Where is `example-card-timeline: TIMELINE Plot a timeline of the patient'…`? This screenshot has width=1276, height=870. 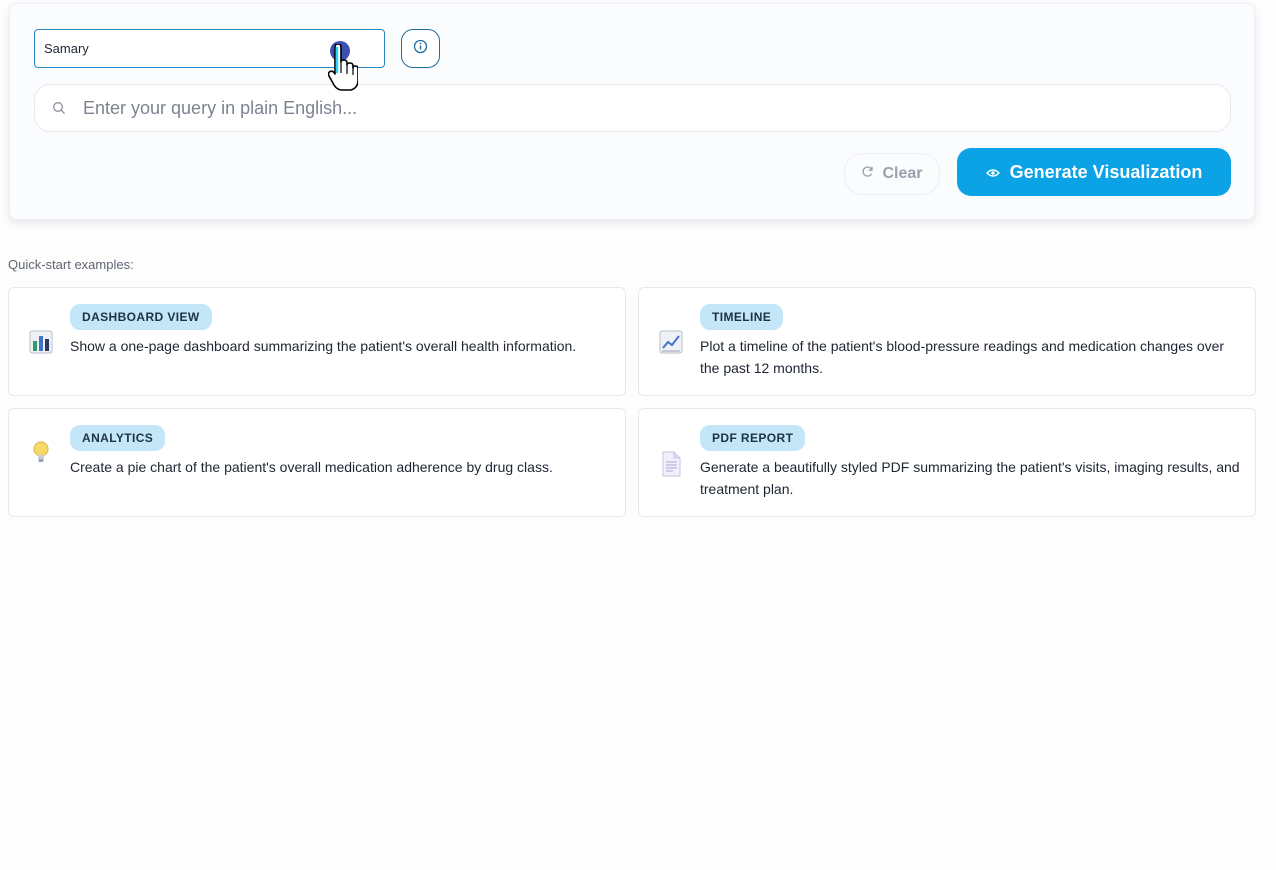 example-card-timeline: TIMELINE Plot a timeline of the patient'… is located at coordinates (947, 341).